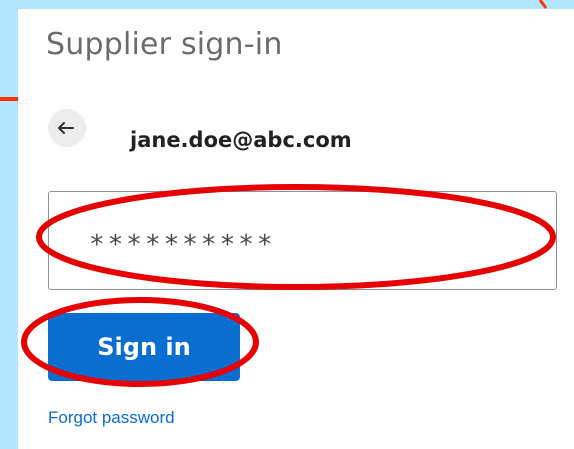 Image resolution: width=574 pixels, height=449 pixels. I want to click on sign-in-button: Sign in, so click(144, 347).